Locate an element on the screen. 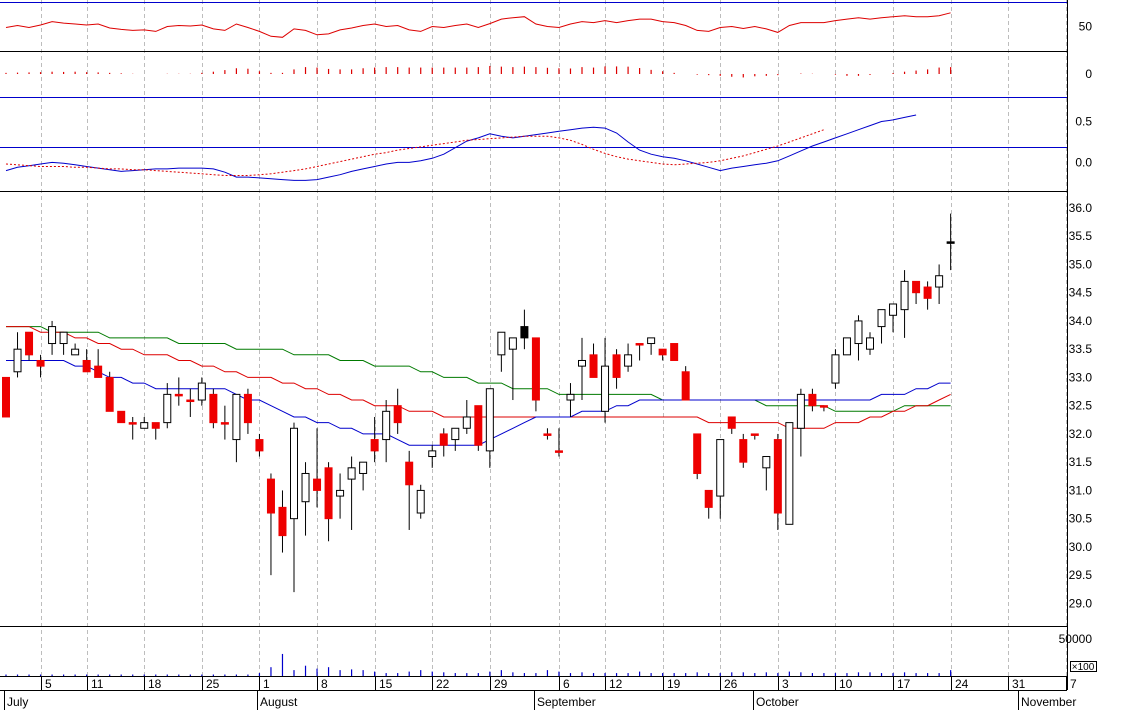 The height and width of the screenshot is (710, 1123). x-tick-label: 26 is located at coordinates (731, 684).